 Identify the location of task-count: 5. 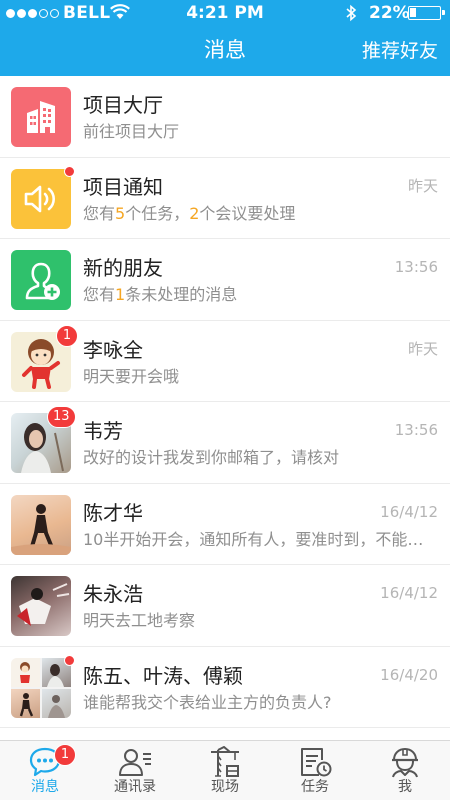
(120, 213).